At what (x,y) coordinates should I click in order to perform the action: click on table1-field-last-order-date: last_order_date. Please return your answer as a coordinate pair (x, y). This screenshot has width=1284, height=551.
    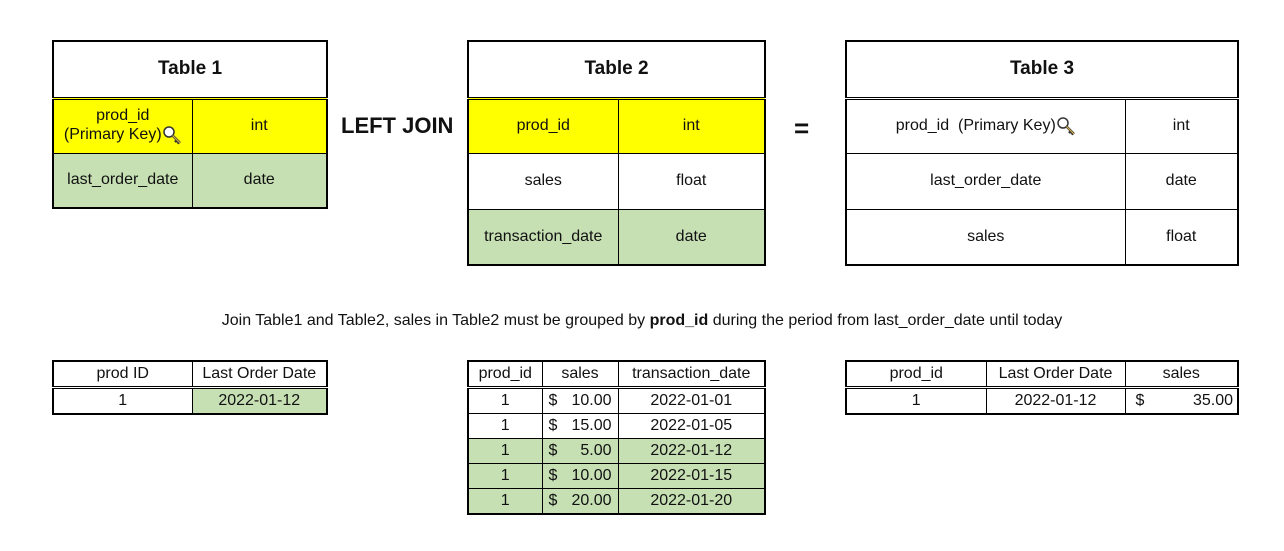
    Looking at the image, I should click on (122, 180).